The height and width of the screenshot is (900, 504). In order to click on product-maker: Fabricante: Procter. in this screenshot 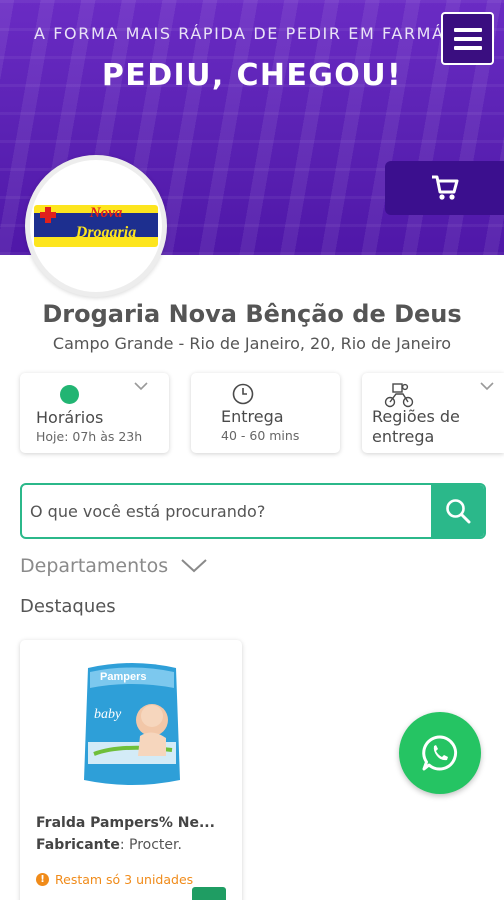, I will do `click(109, 845)`.